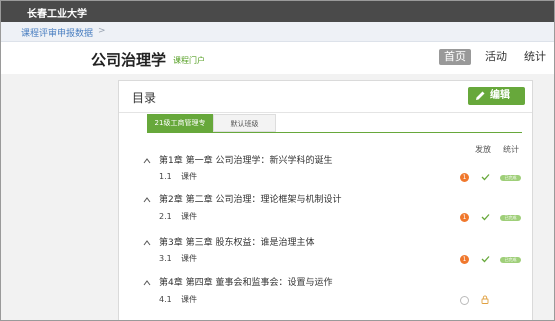 This screenshot has height=321, width=555. What do you see at coordinates (464, 300) in the screenshot?
I see `unpublished-circle` at bounding box center [464, 300].